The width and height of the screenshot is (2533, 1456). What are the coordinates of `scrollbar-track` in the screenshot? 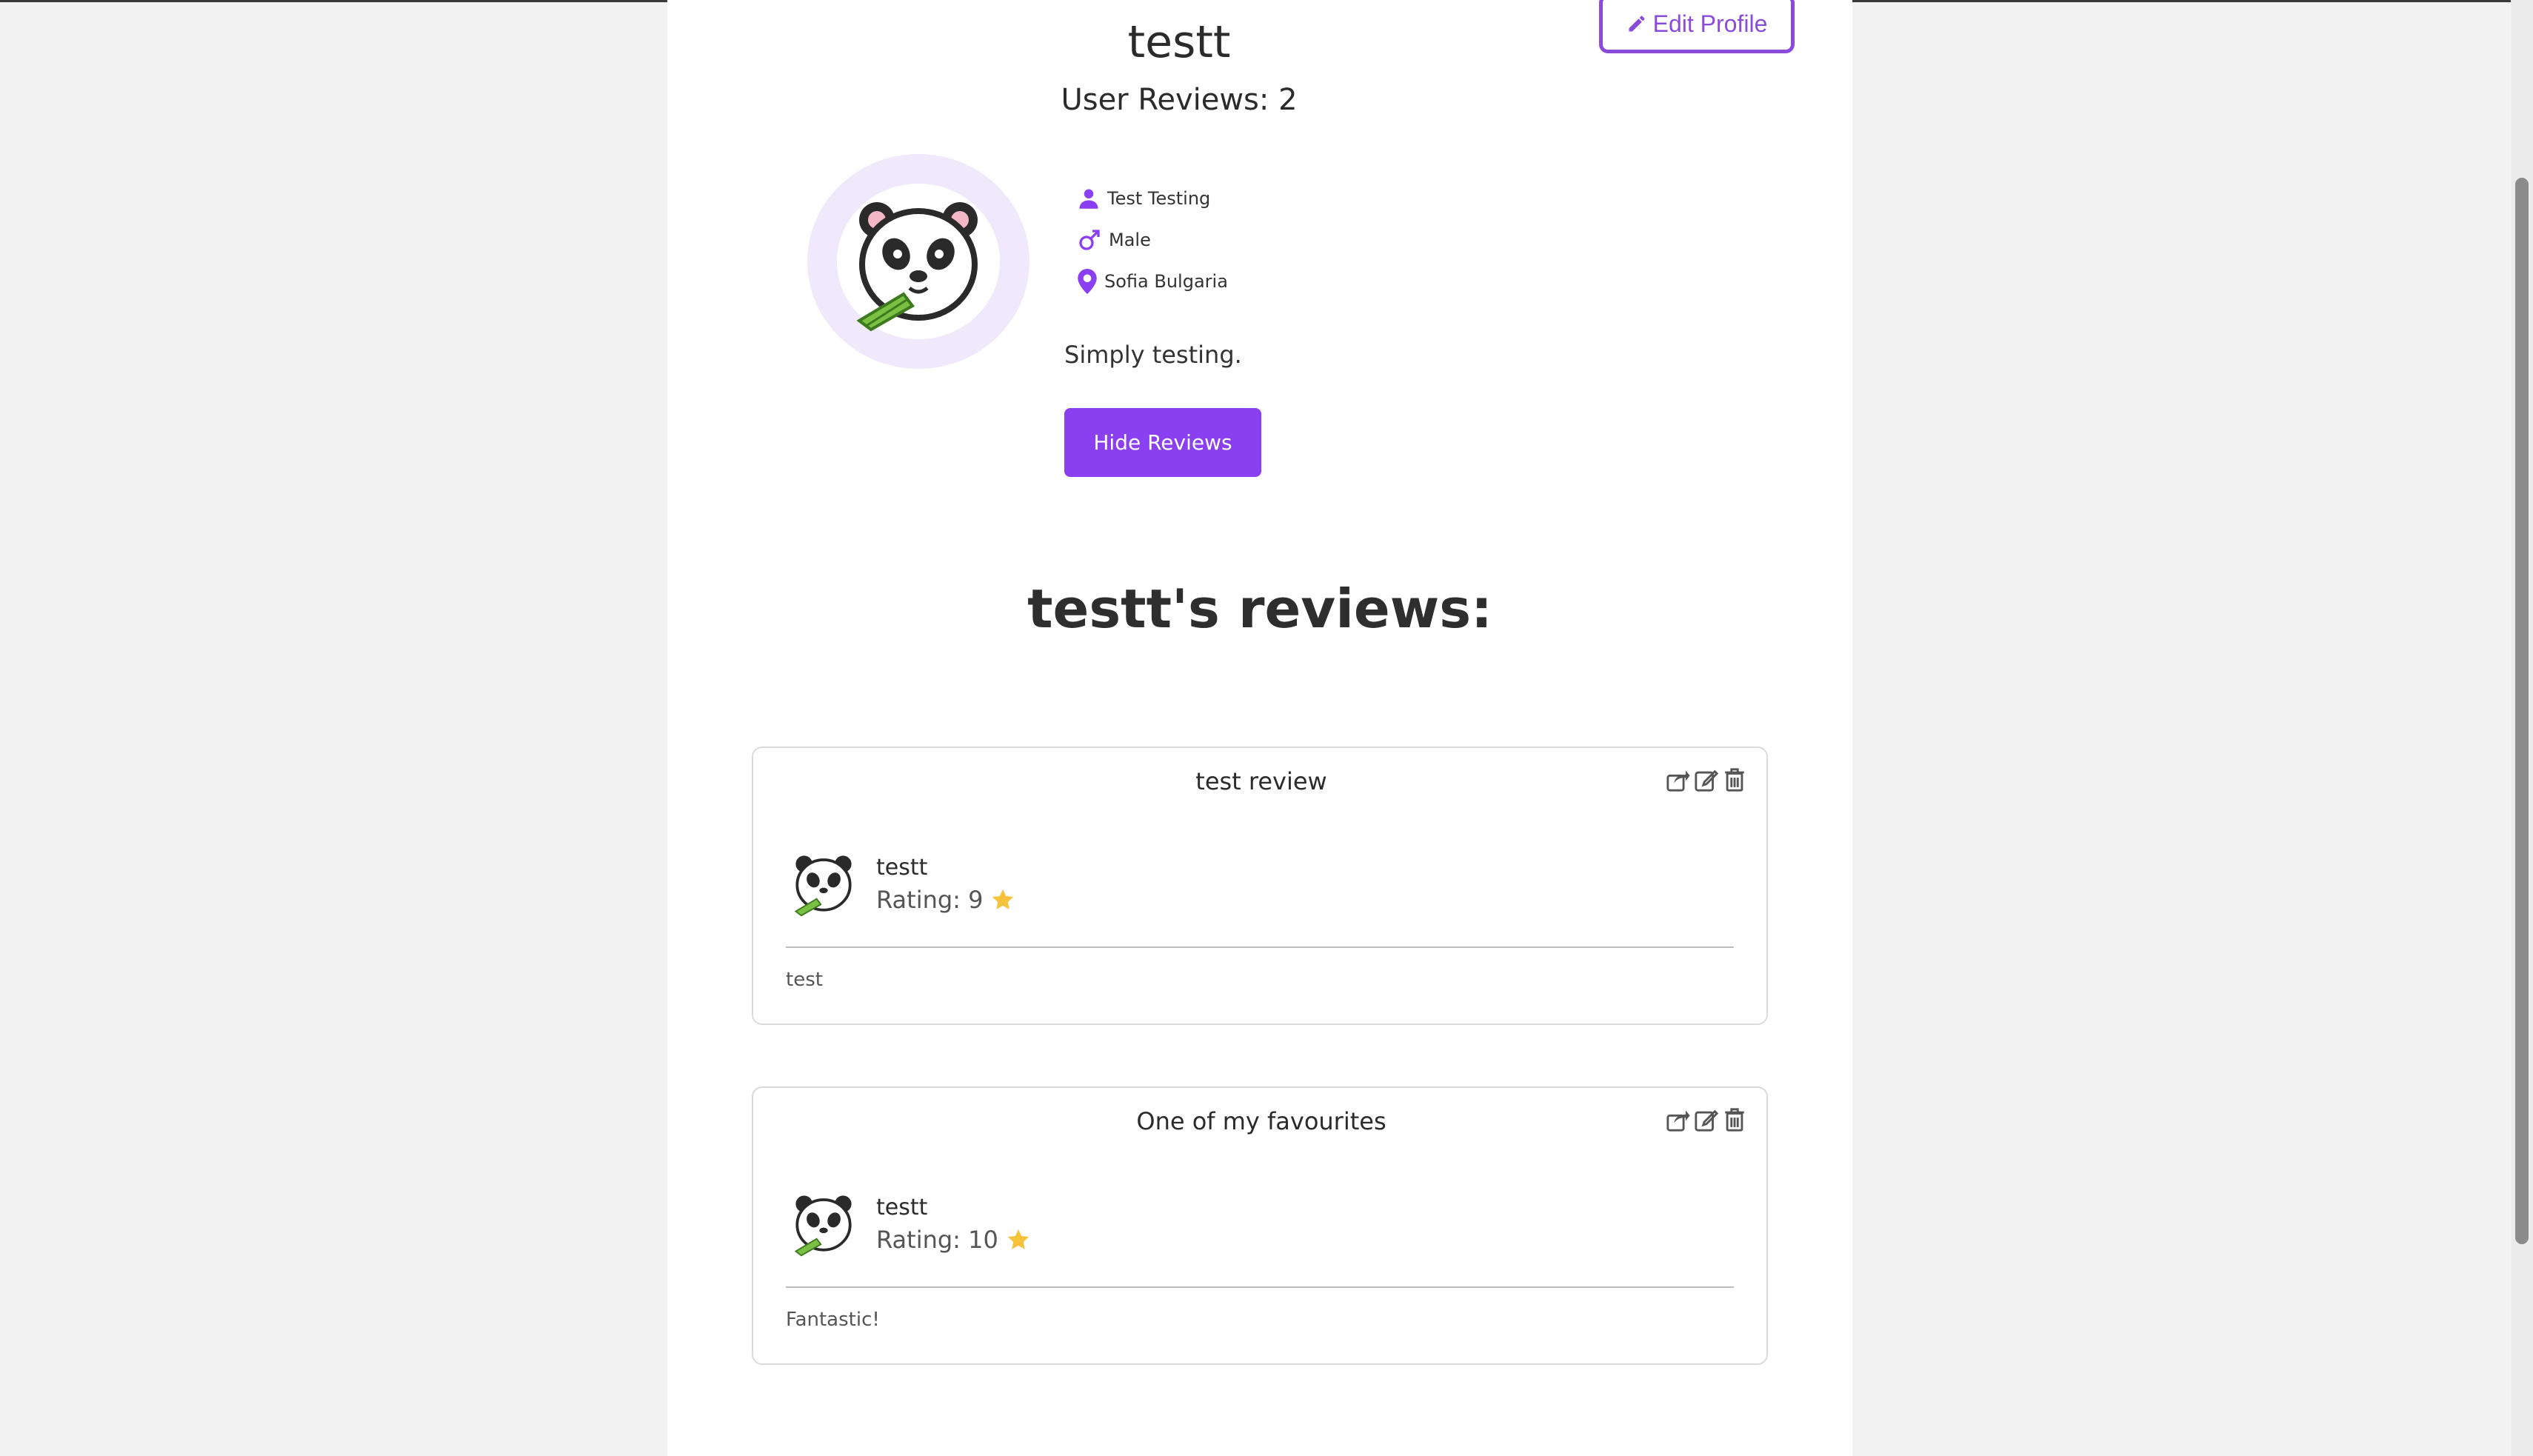 It's located at (2522, 728).